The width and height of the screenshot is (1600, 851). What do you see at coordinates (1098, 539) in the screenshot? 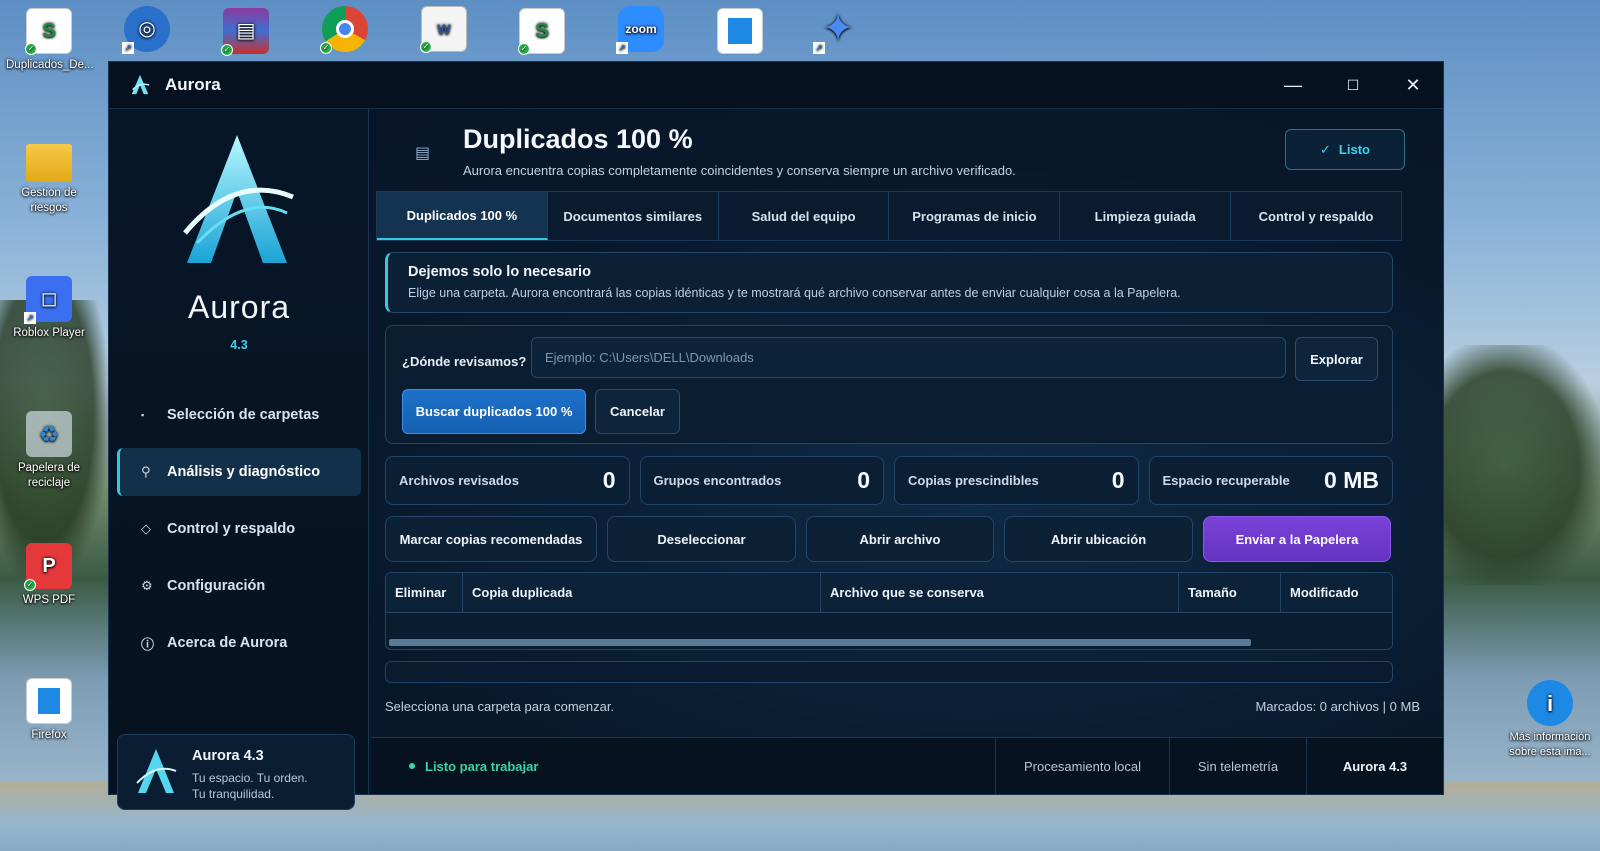
I see `open-location-button: Abrir ubicación` at bounding box center [1098, 539].